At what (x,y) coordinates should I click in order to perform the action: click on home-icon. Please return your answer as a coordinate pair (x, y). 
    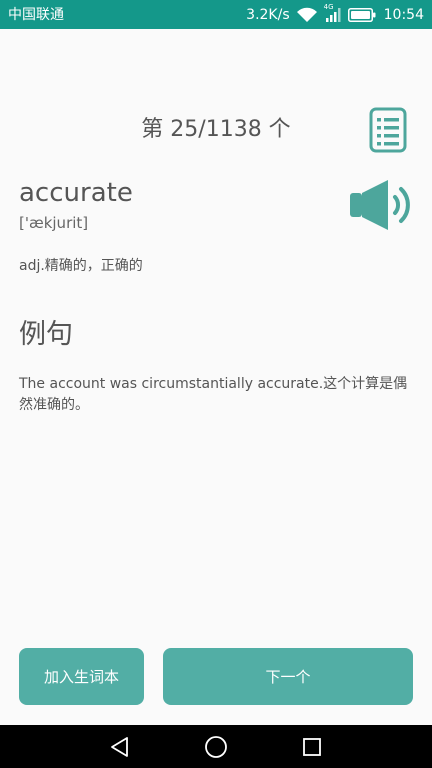
    Looking at the image, I should click on (216, 747).